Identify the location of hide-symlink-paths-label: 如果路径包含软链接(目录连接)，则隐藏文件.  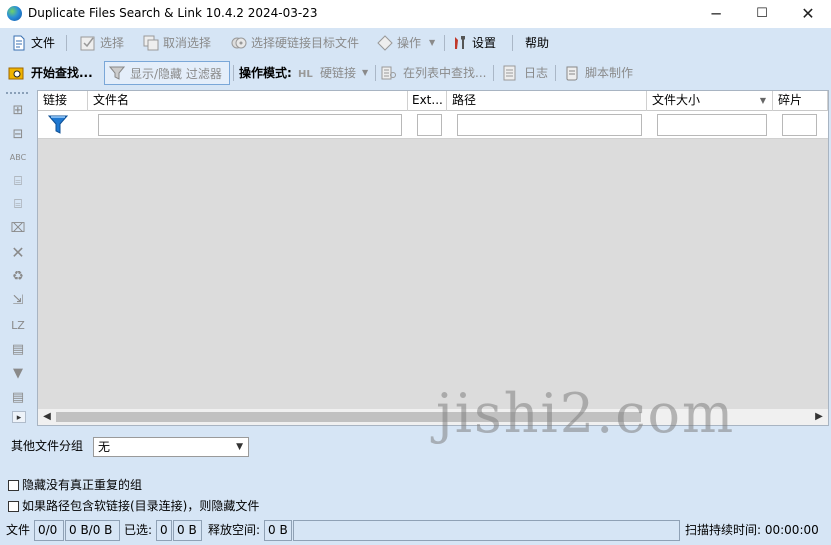
(141, 506).